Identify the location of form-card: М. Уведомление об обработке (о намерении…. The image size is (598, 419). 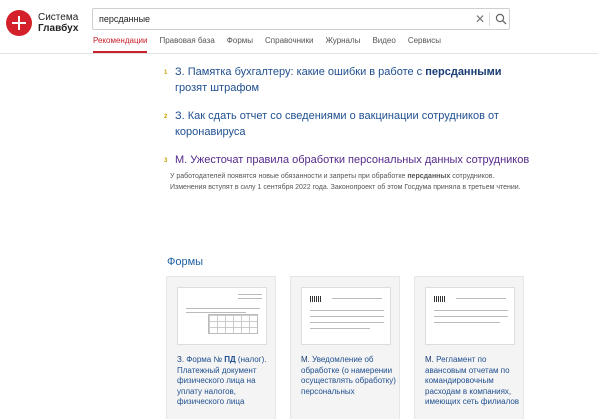
(345, 347).